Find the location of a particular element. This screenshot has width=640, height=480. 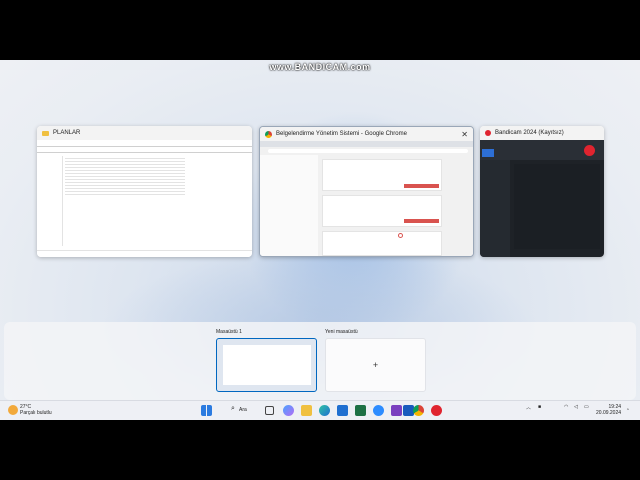

chrome-omnibox is located at coordinates (368, 151).